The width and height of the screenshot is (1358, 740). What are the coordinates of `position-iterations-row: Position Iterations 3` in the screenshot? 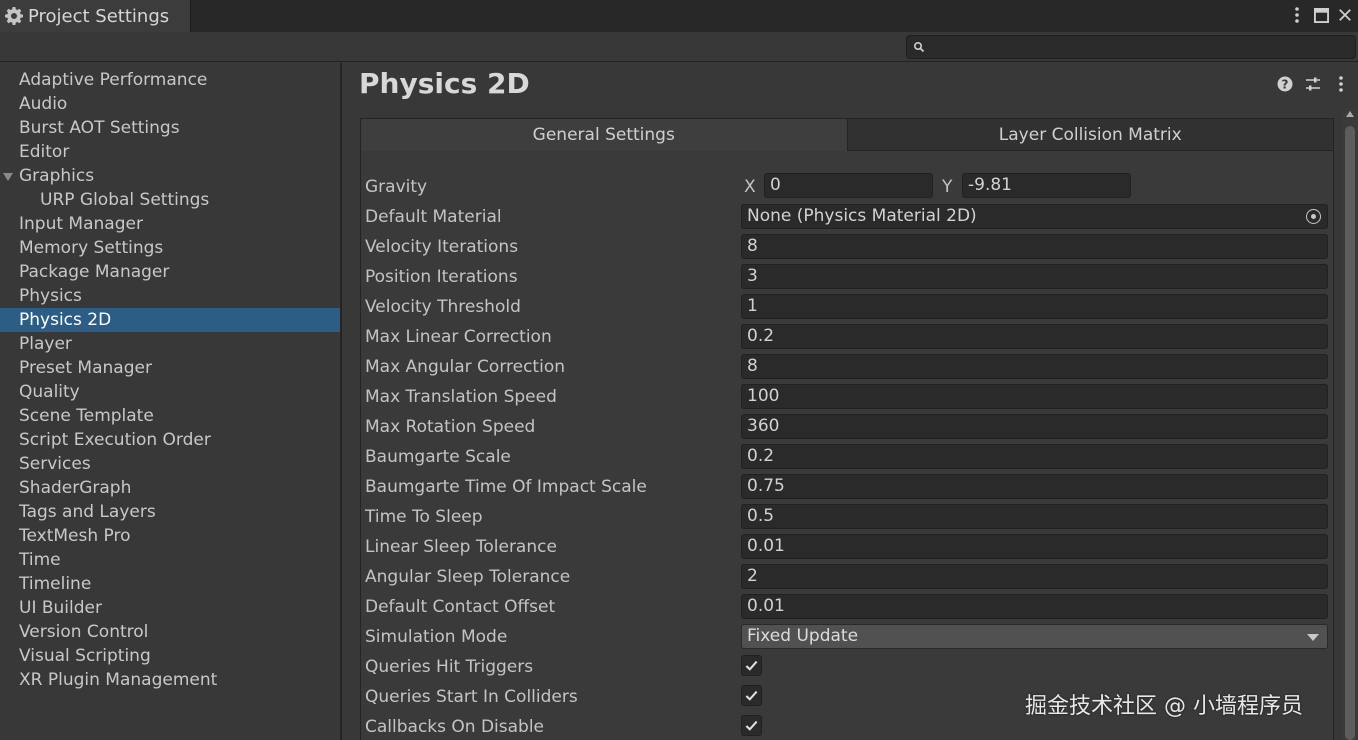 It's located at (848, 277).